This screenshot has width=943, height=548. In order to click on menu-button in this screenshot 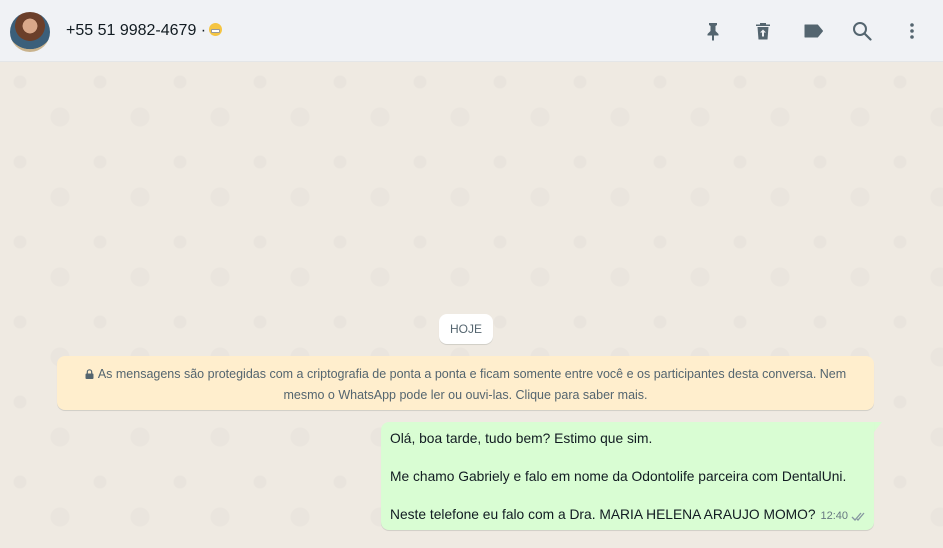, I will do `click(912, 31)`.